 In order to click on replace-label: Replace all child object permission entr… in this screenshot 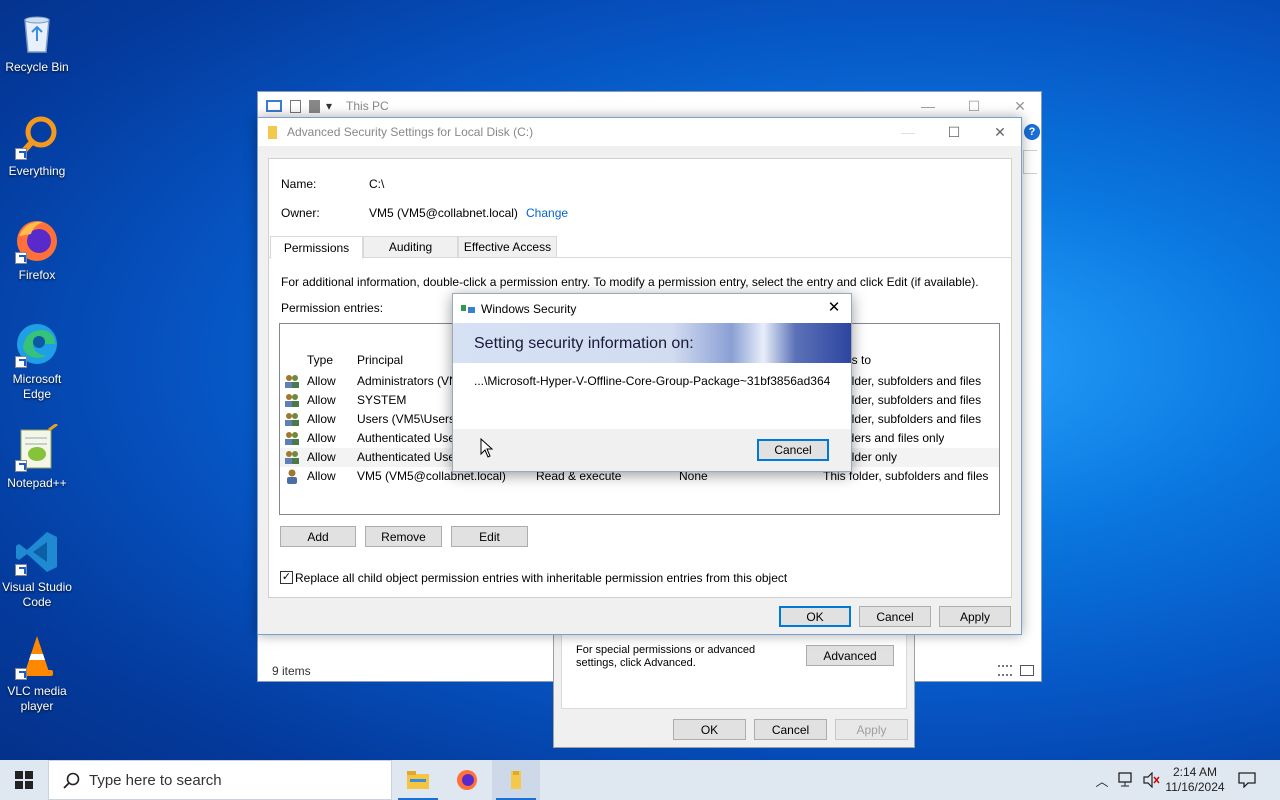, I will do `click(541, 578)`.